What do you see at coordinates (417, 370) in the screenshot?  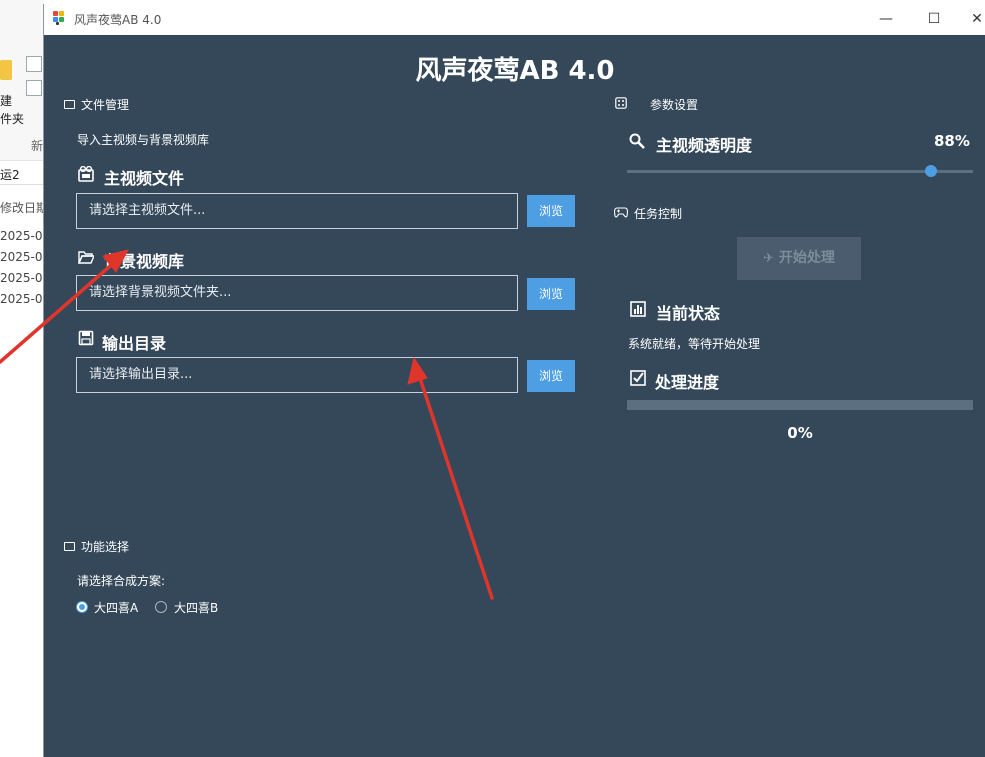 I see `annotation-arrowhead-right` at bounding box center [417, 370].